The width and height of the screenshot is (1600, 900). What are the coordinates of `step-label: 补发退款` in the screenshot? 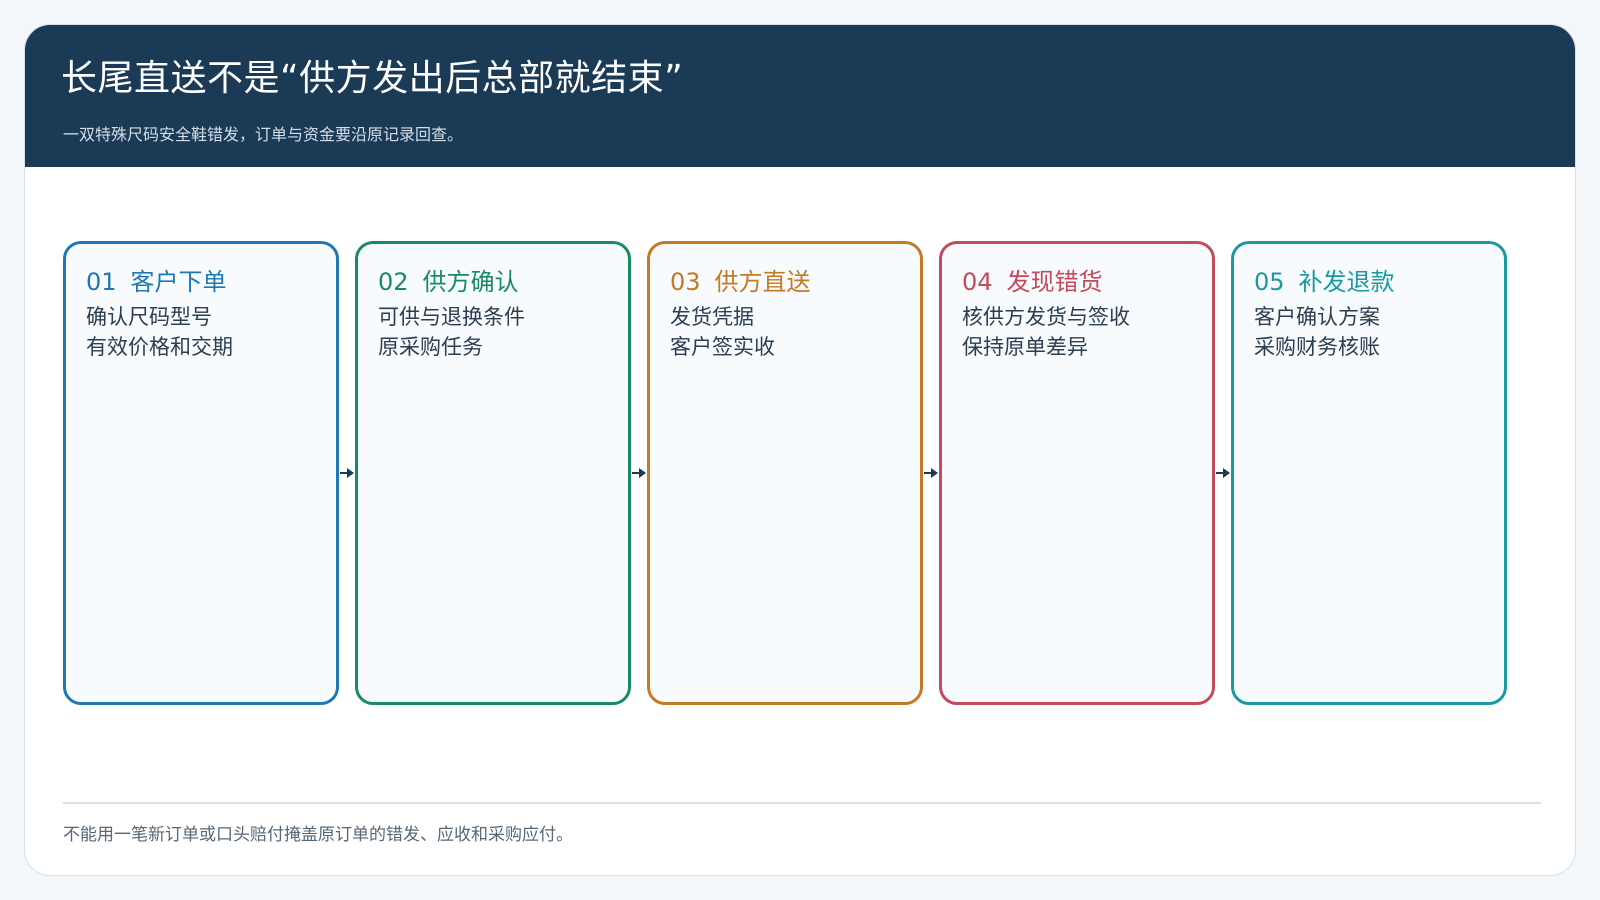 It's located at (1346, 282).